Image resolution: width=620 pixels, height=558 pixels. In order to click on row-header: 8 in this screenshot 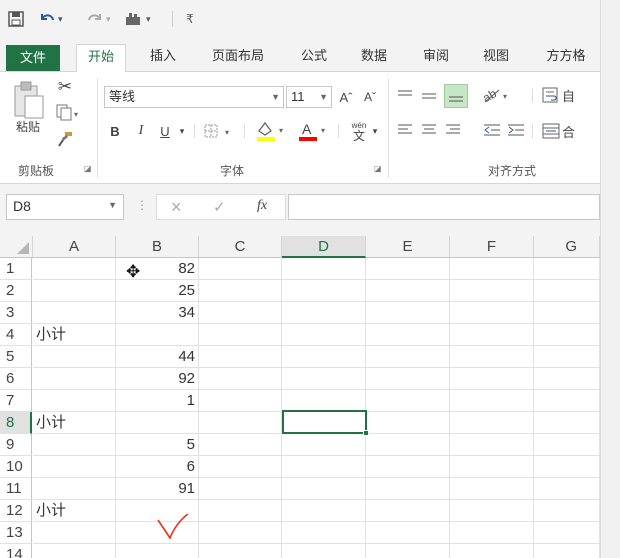, I will do `click(16, 423)`.